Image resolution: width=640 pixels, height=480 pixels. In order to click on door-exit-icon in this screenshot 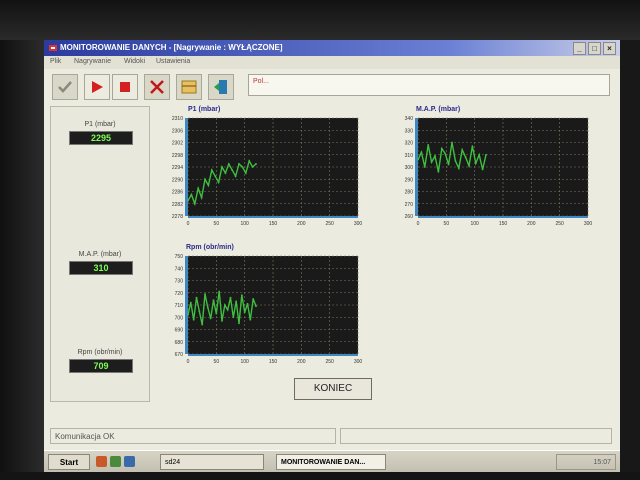, I will do `click(220, 87)`.